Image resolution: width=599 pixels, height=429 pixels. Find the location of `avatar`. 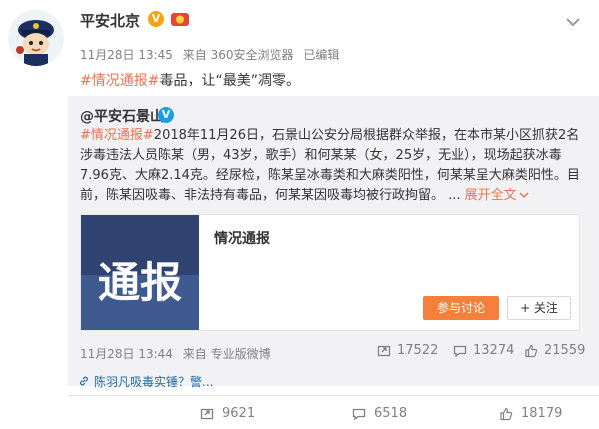

avatar is located at coordinates (36, 38).